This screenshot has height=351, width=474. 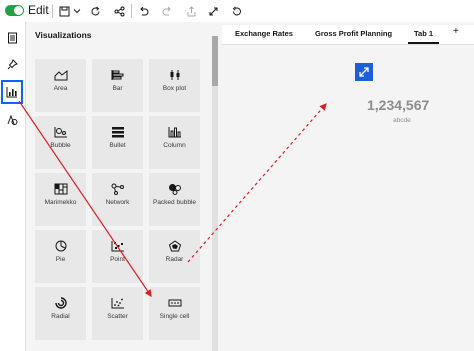 I want to click on panel-title: Visualizations, so click(x=63, y=35).